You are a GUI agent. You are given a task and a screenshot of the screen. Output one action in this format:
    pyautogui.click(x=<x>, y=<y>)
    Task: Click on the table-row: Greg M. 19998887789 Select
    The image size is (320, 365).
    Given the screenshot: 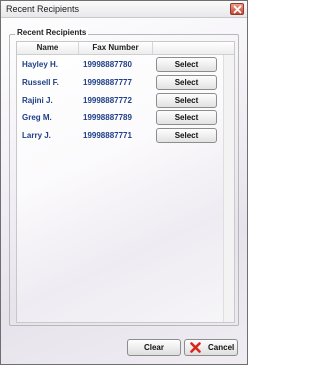 What is the action you would take?
    pyautogui.click(x=120, y=118)
    